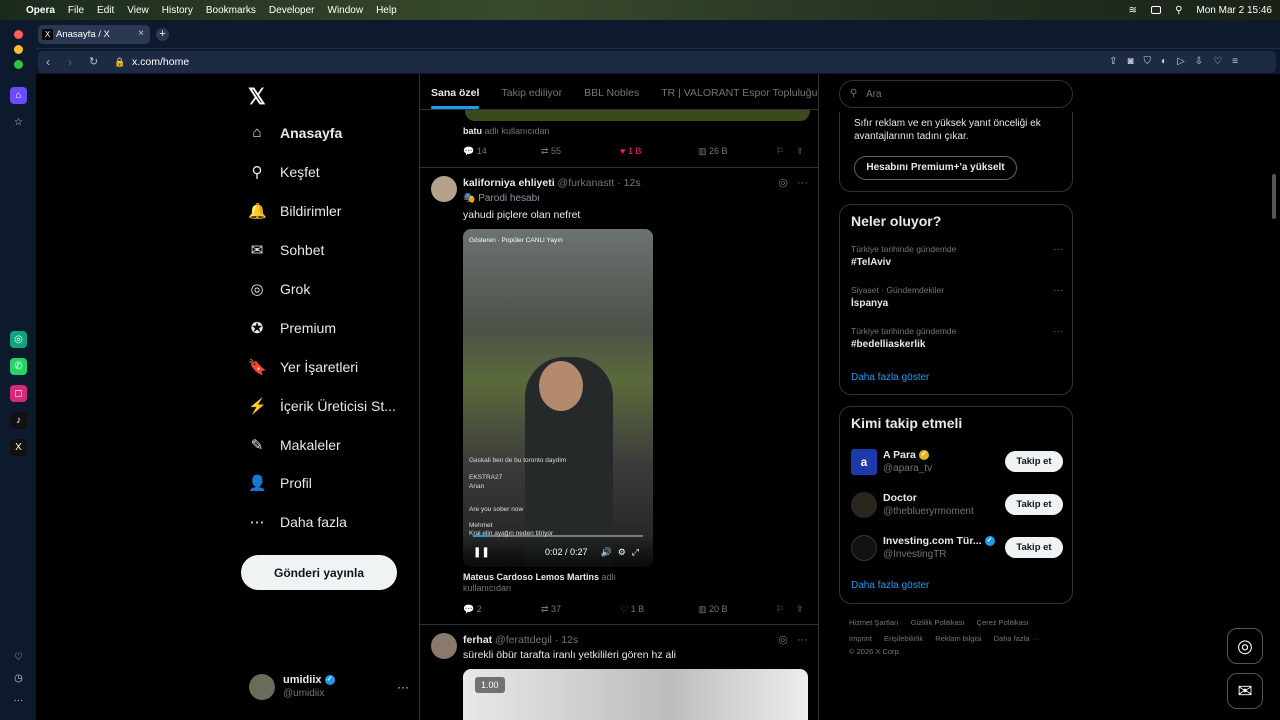  I want to click on footer-link: Imprint, so click(860, 638).